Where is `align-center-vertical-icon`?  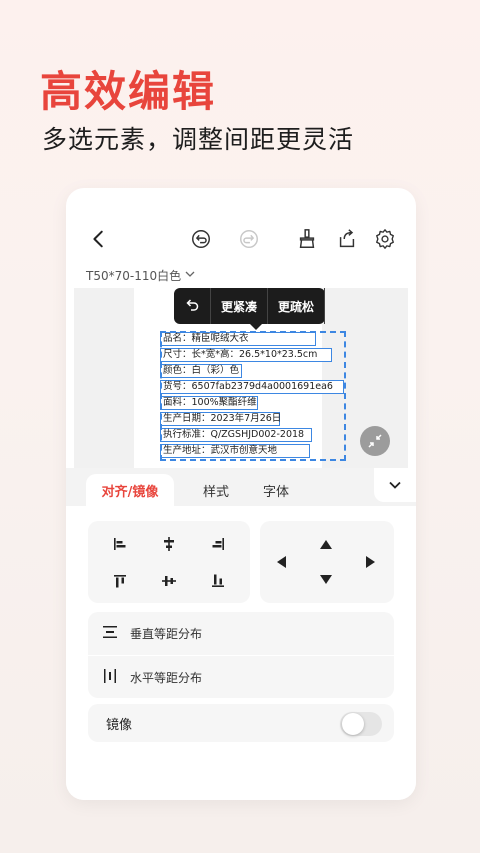 align-center-vertical-icon is located at coordinates (169, 581).